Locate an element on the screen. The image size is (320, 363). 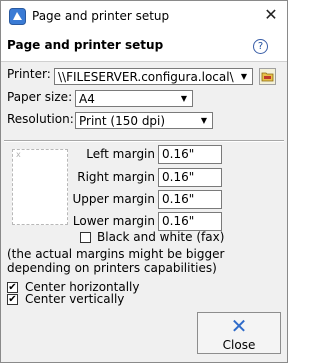
paper-size-label: Paper size: is located at coordinates (40, 97).